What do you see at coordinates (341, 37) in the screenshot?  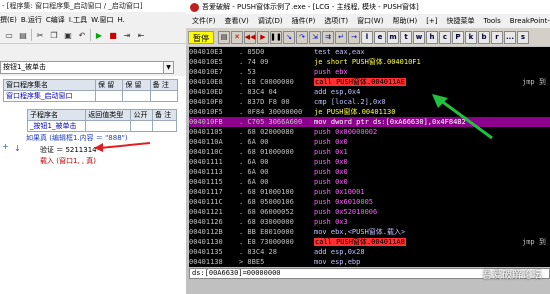 I see `execute-till-return-icon: ↵` at bounding box center [341, 37].